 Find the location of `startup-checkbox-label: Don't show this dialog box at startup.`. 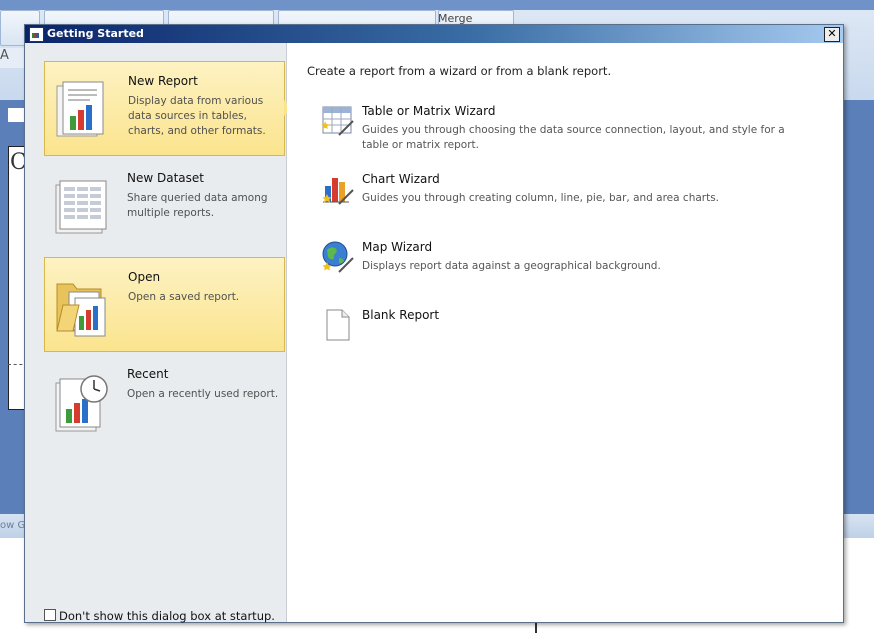

startup-checkbox-label: Don't show this dialog box at startup. is located at coordinates (167, 616).